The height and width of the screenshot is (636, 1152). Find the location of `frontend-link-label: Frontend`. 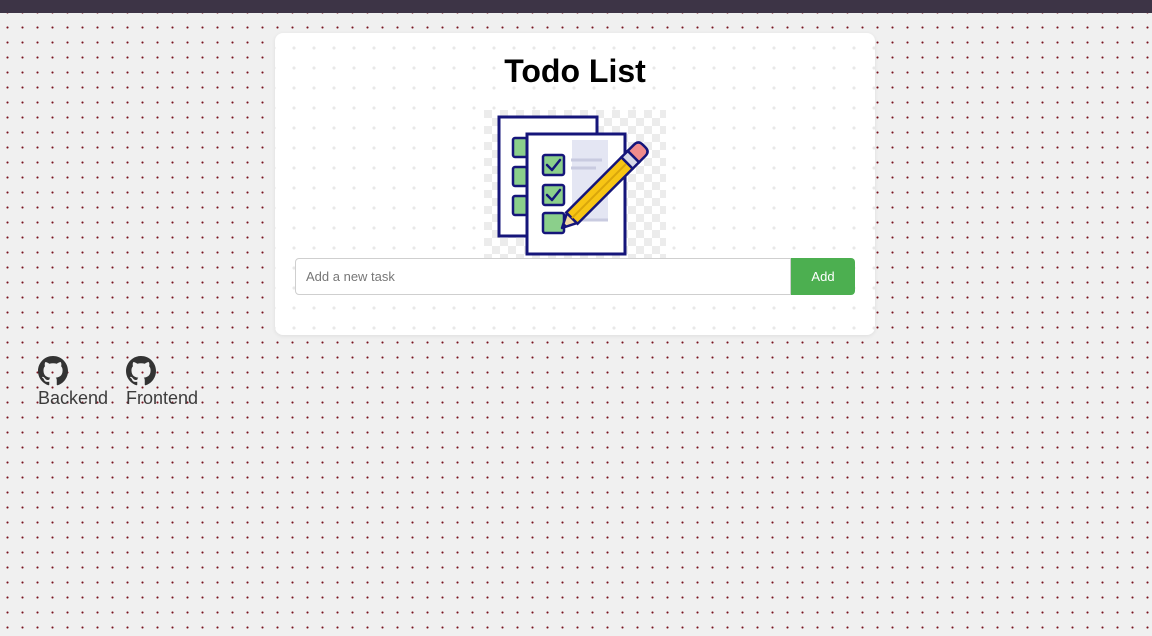

frontend-link-label: Frontend is located at coordinates (162, 398).